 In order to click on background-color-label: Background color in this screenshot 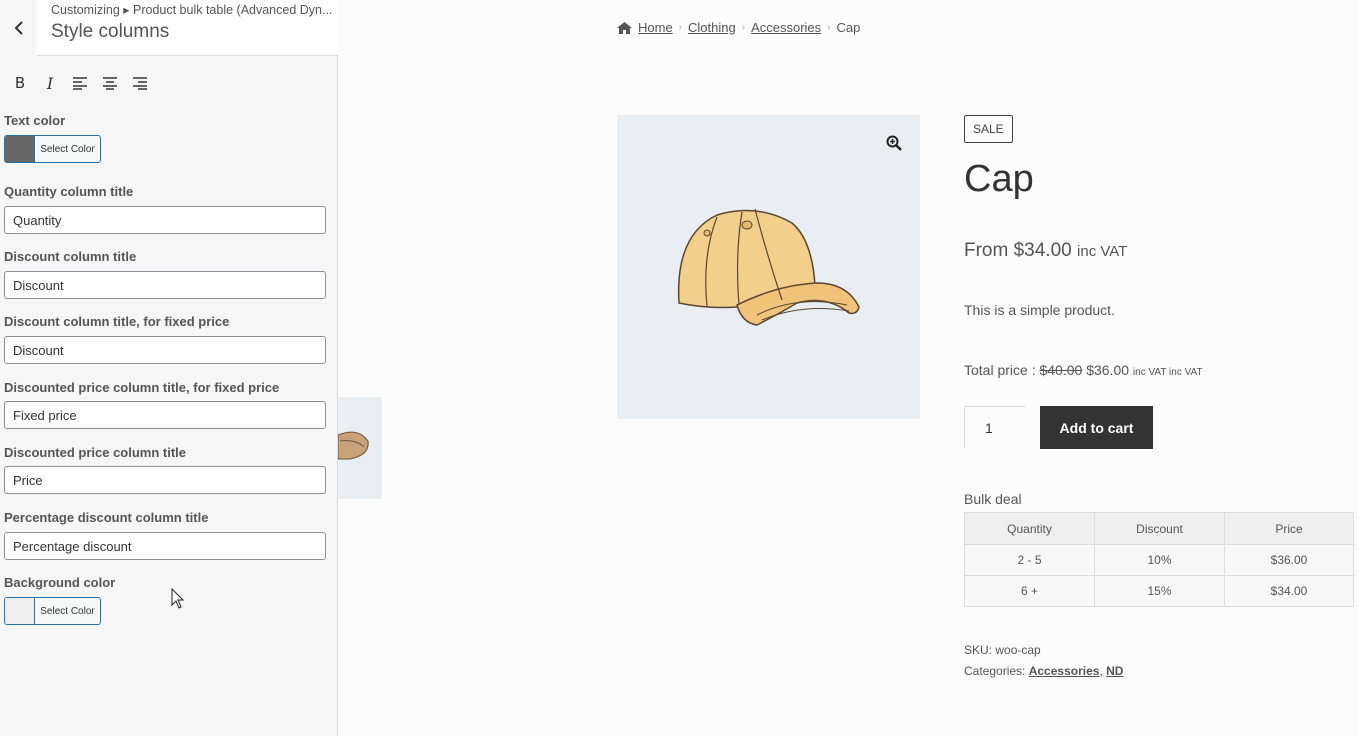, I will do `click(60, 582)`.